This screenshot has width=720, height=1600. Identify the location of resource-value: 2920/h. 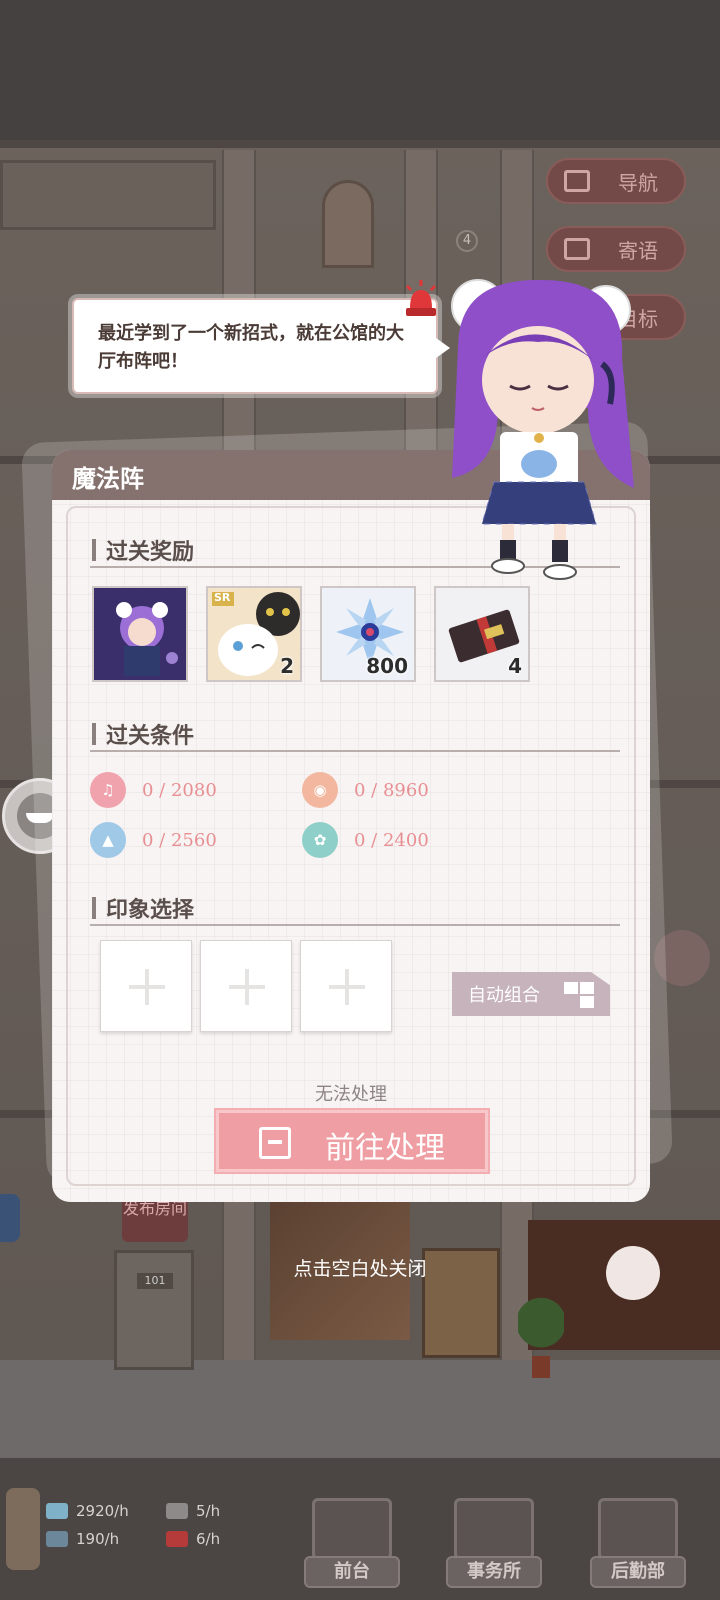
(102, 1511).